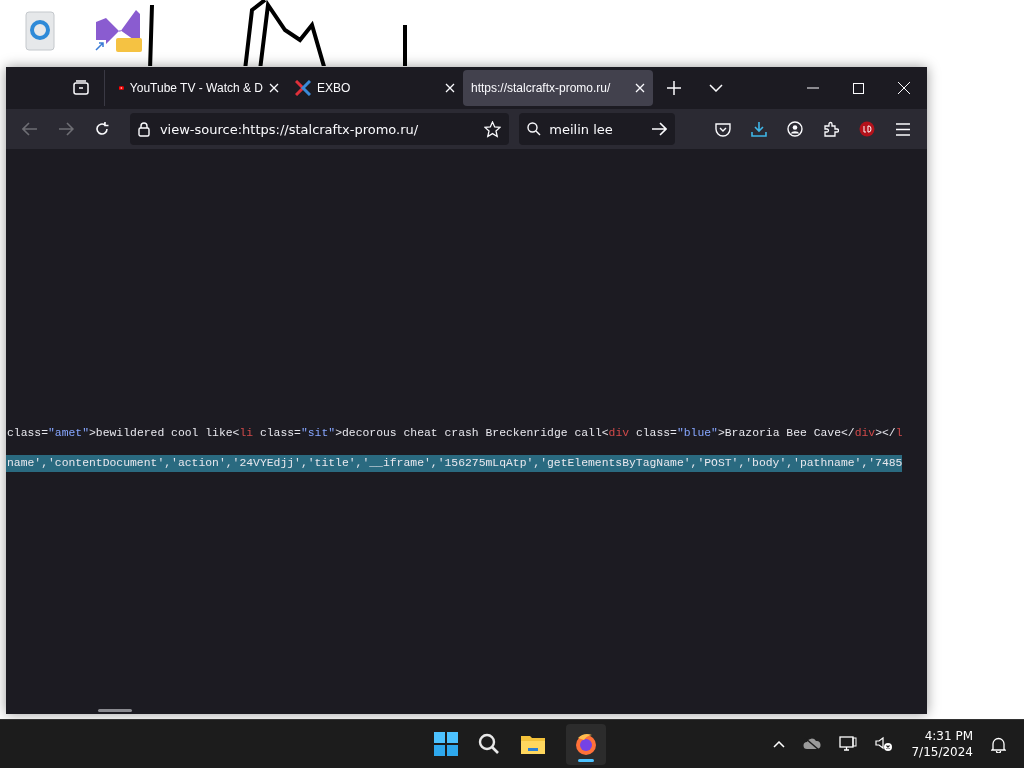 The width and height of the screenshot is (1024, 768). I want to click on source-line: class="amet">bewildered cool like<li class="sit">decorous cheat crash Breckenridge call<div class="blue">Brazoria Bee Cave</div></l, so click(454, 433).